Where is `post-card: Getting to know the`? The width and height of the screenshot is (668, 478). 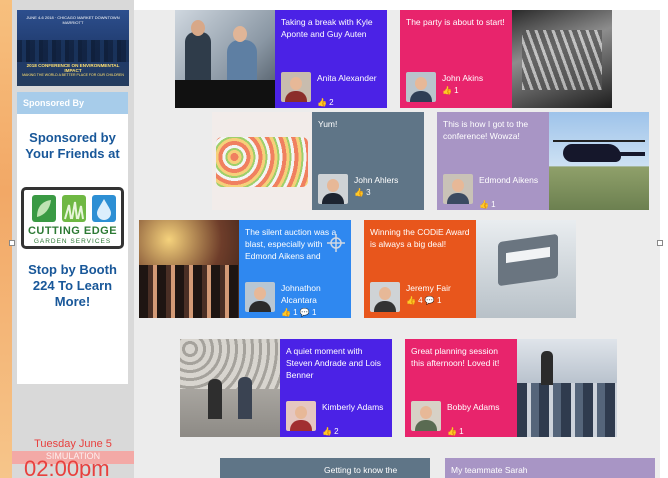
post-card: Getting to know the is located at coordinates (325, 468).